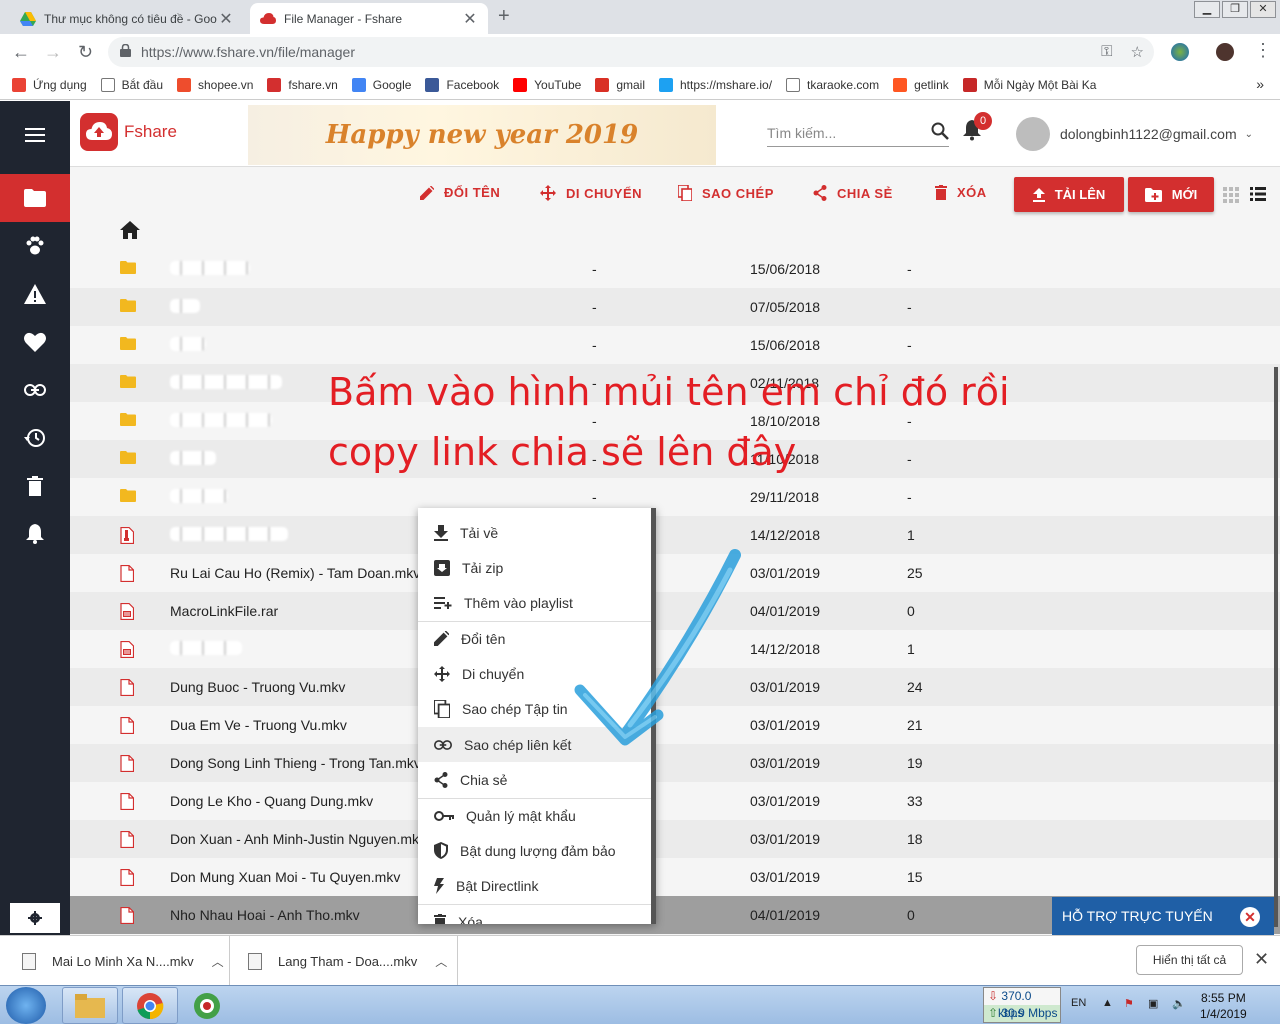  Describe the element at coordinates (547, 84) in the screenshot. I see `bookmark-item: YouTube` at that location.